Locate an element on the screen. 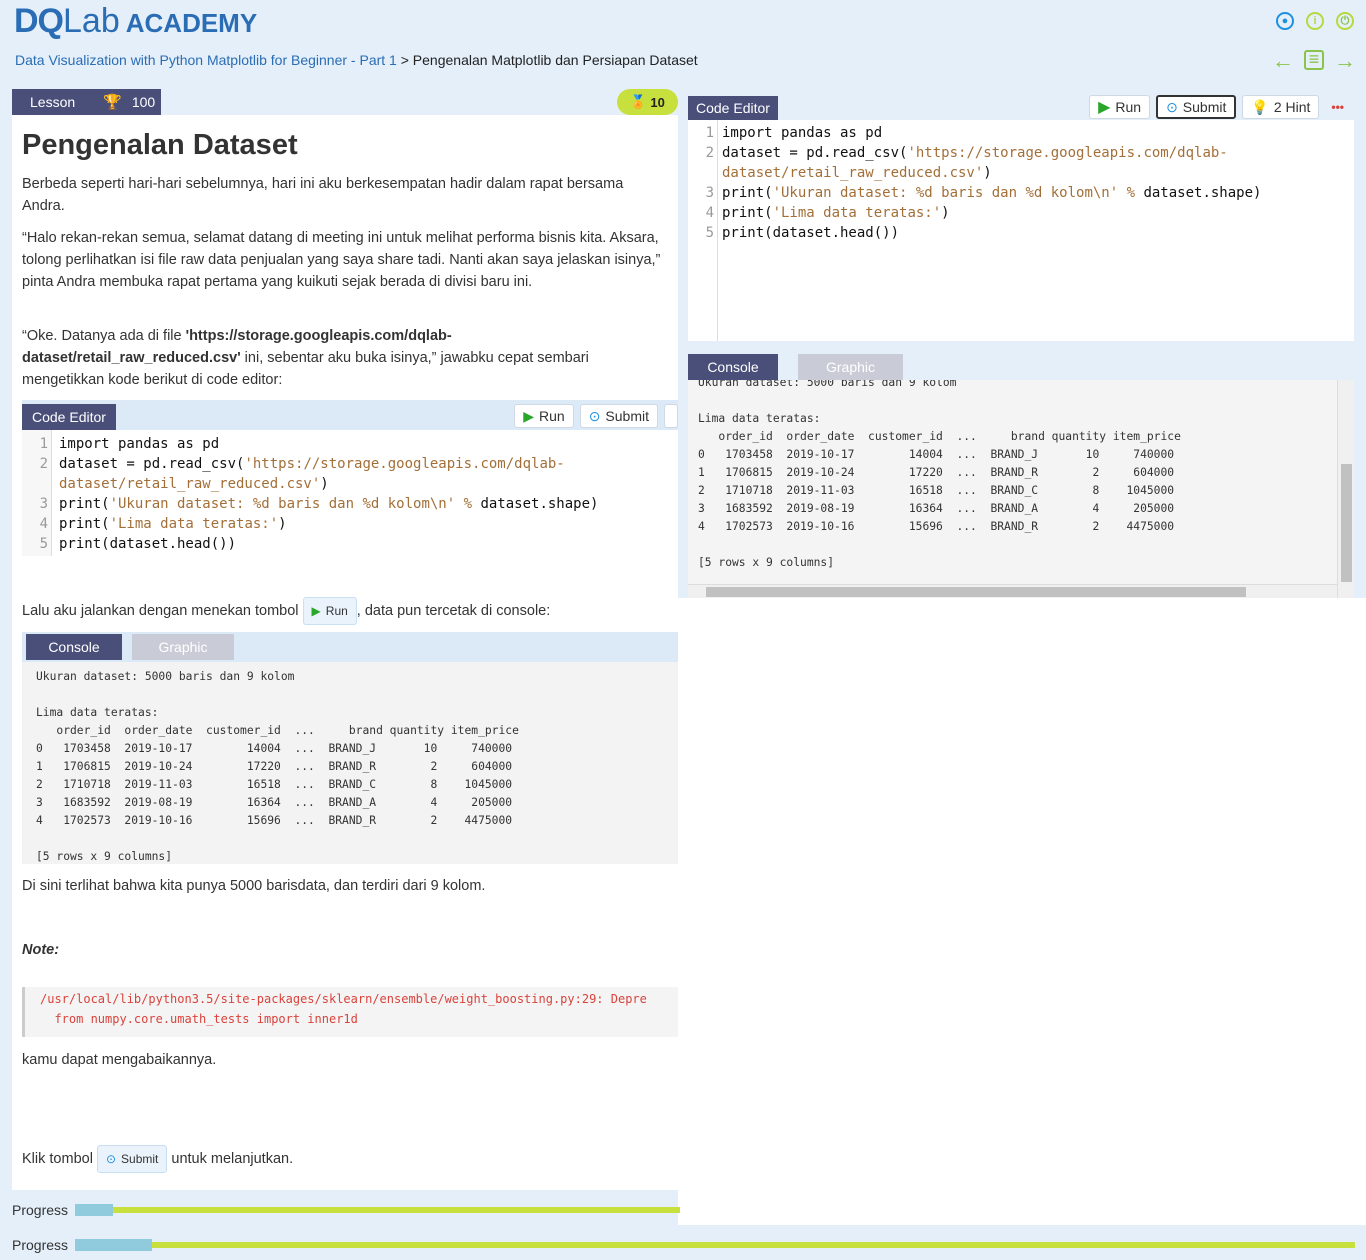  more-options-icon: ••• is located at coordinates (1337, 107).